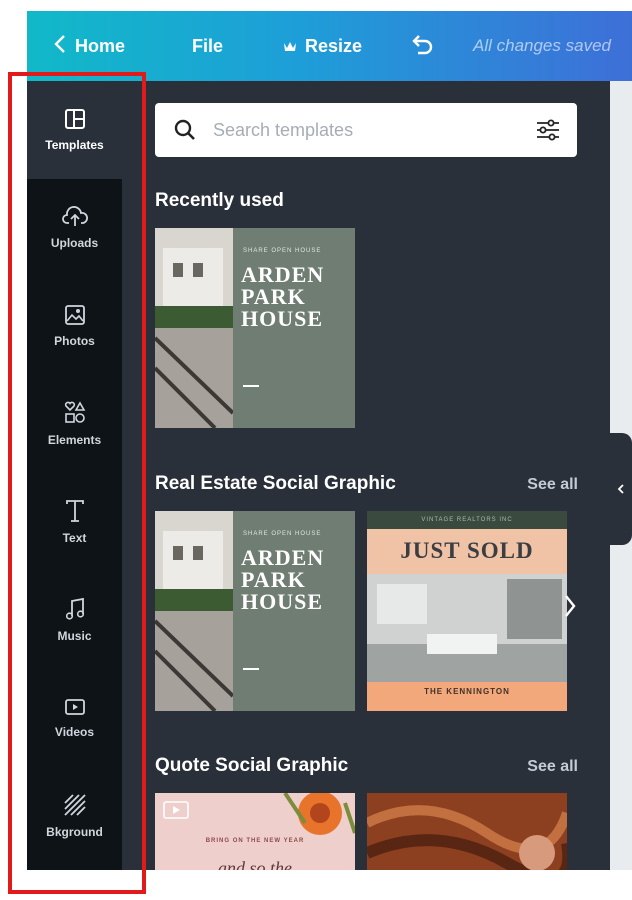  I want to click on template-card-quote-hair, so click(467, 831).